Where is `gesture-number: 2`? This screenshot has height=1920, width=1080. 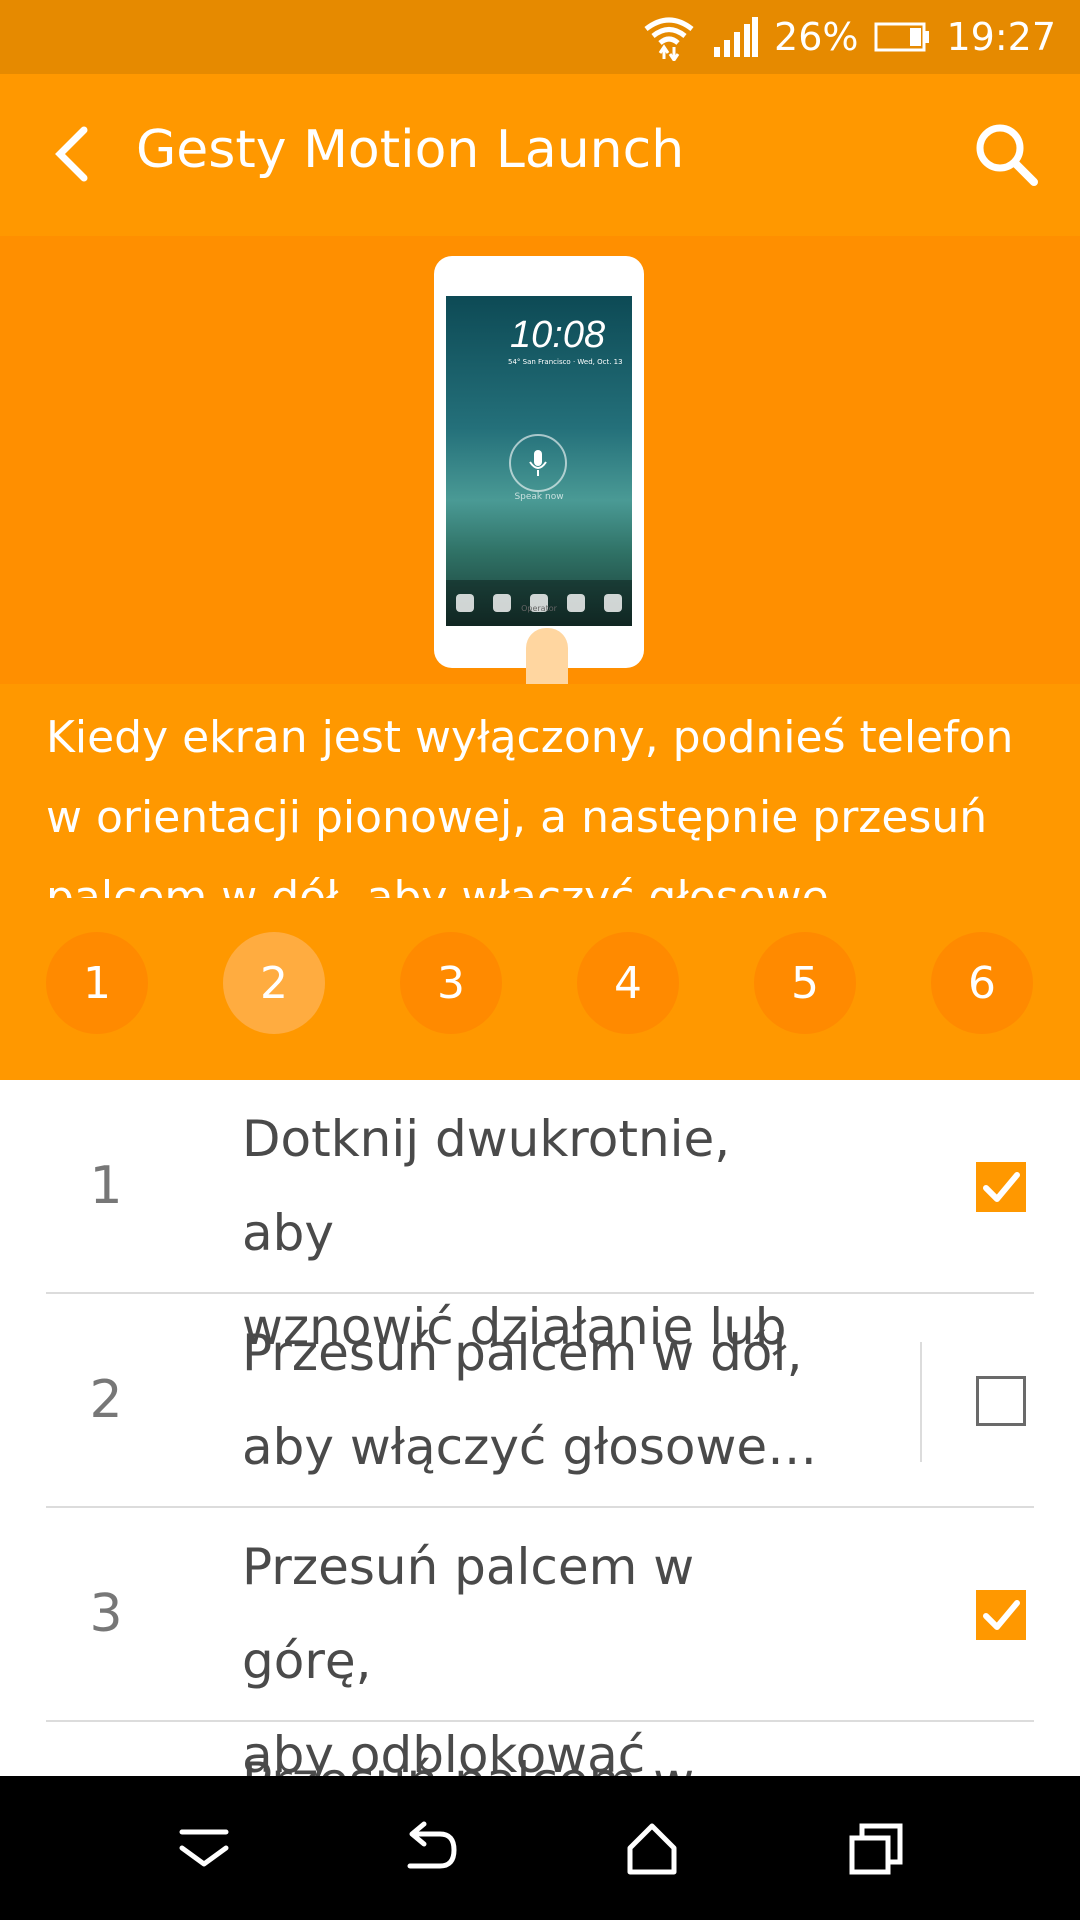
gesture-number: 2 is located at coordinates (106, 1400).